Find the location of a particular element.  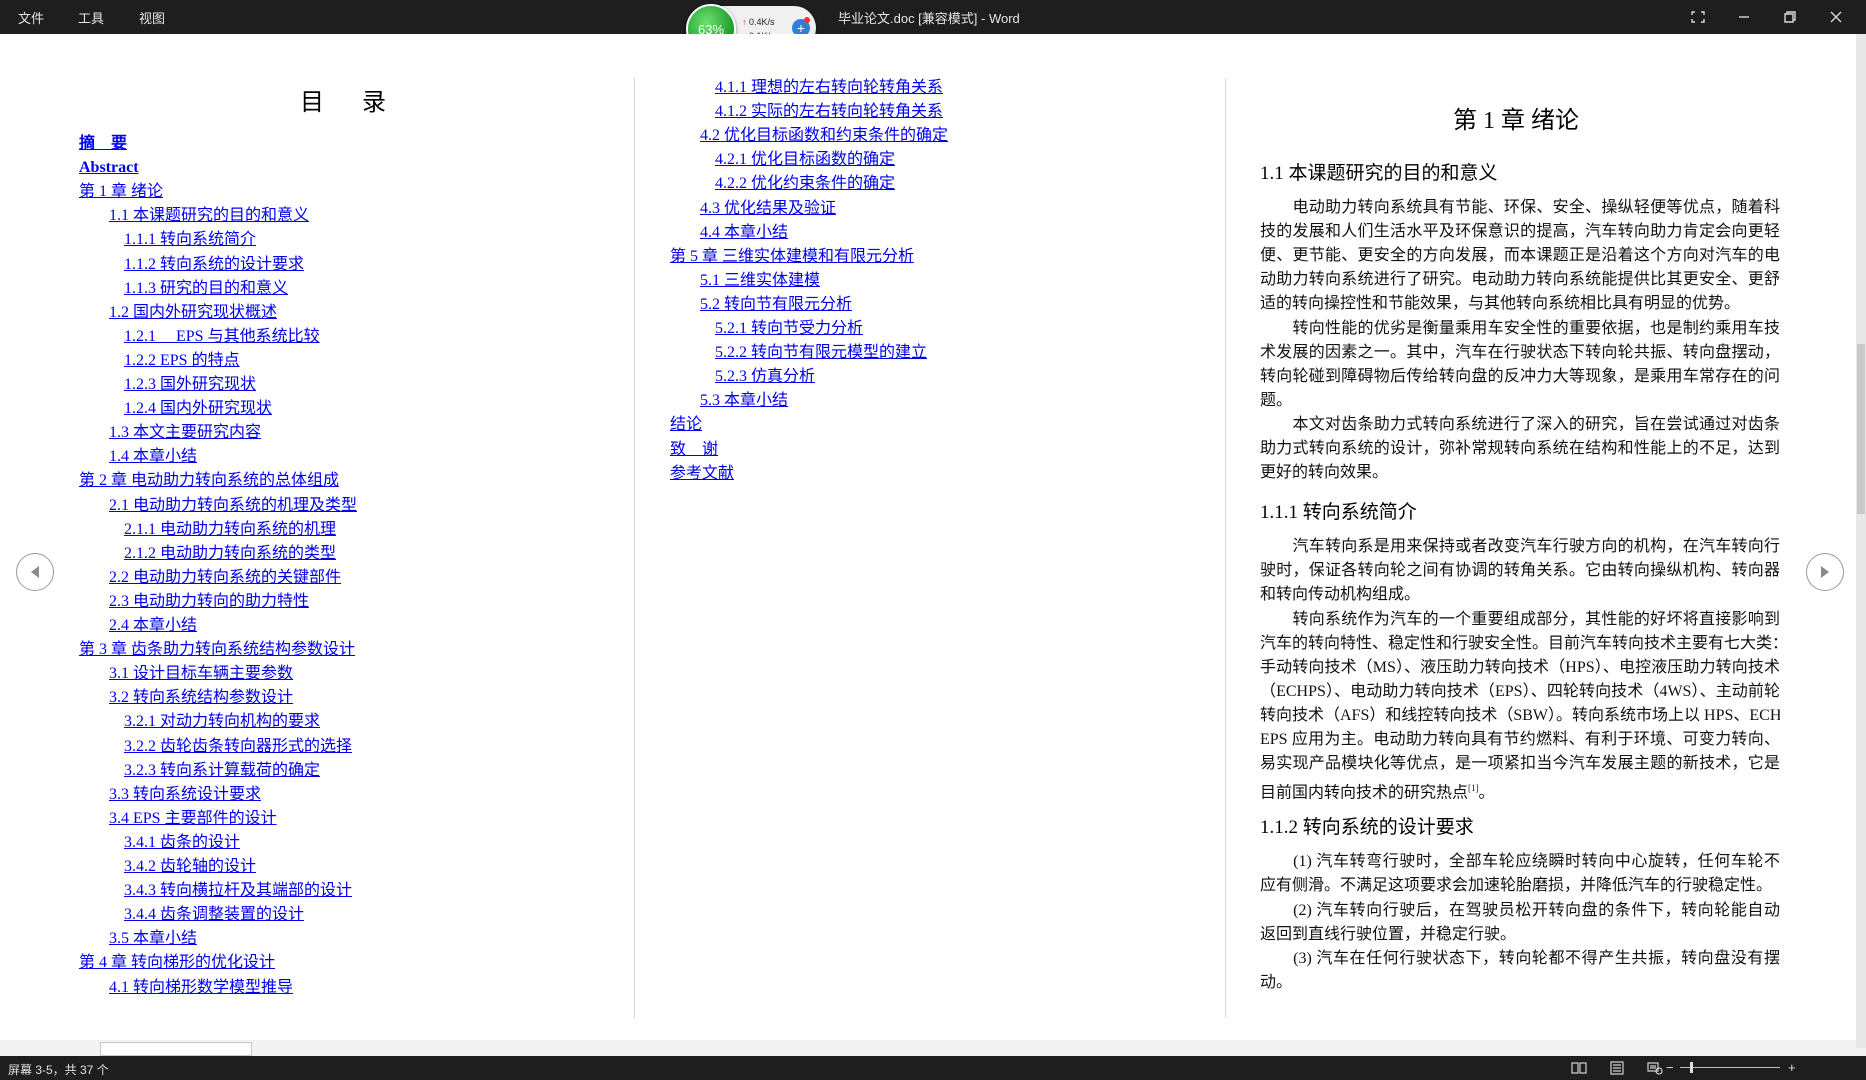

chevron-right-icon is located at coordinates (1825, 572).